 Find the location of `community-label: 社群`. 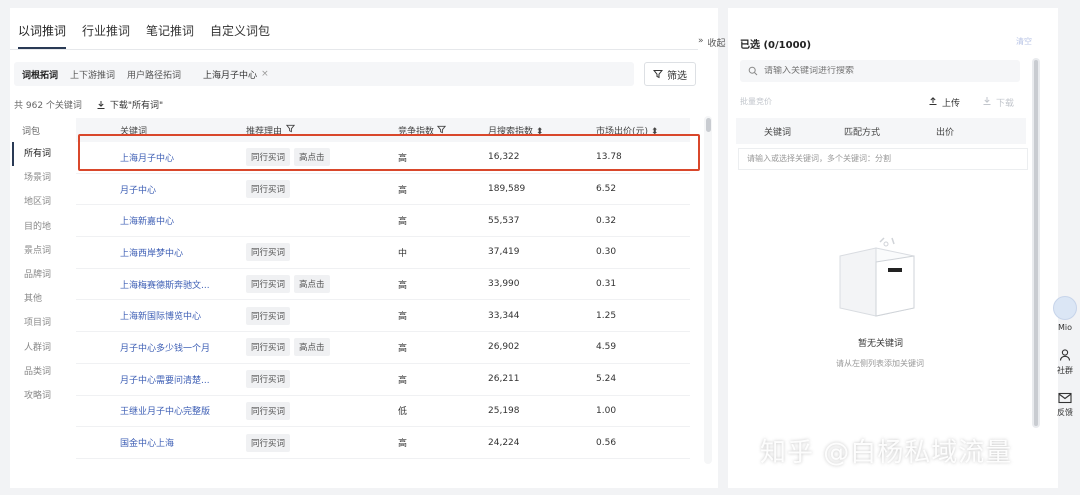

community-label: 社群 is located at coordinates (1065, 370).